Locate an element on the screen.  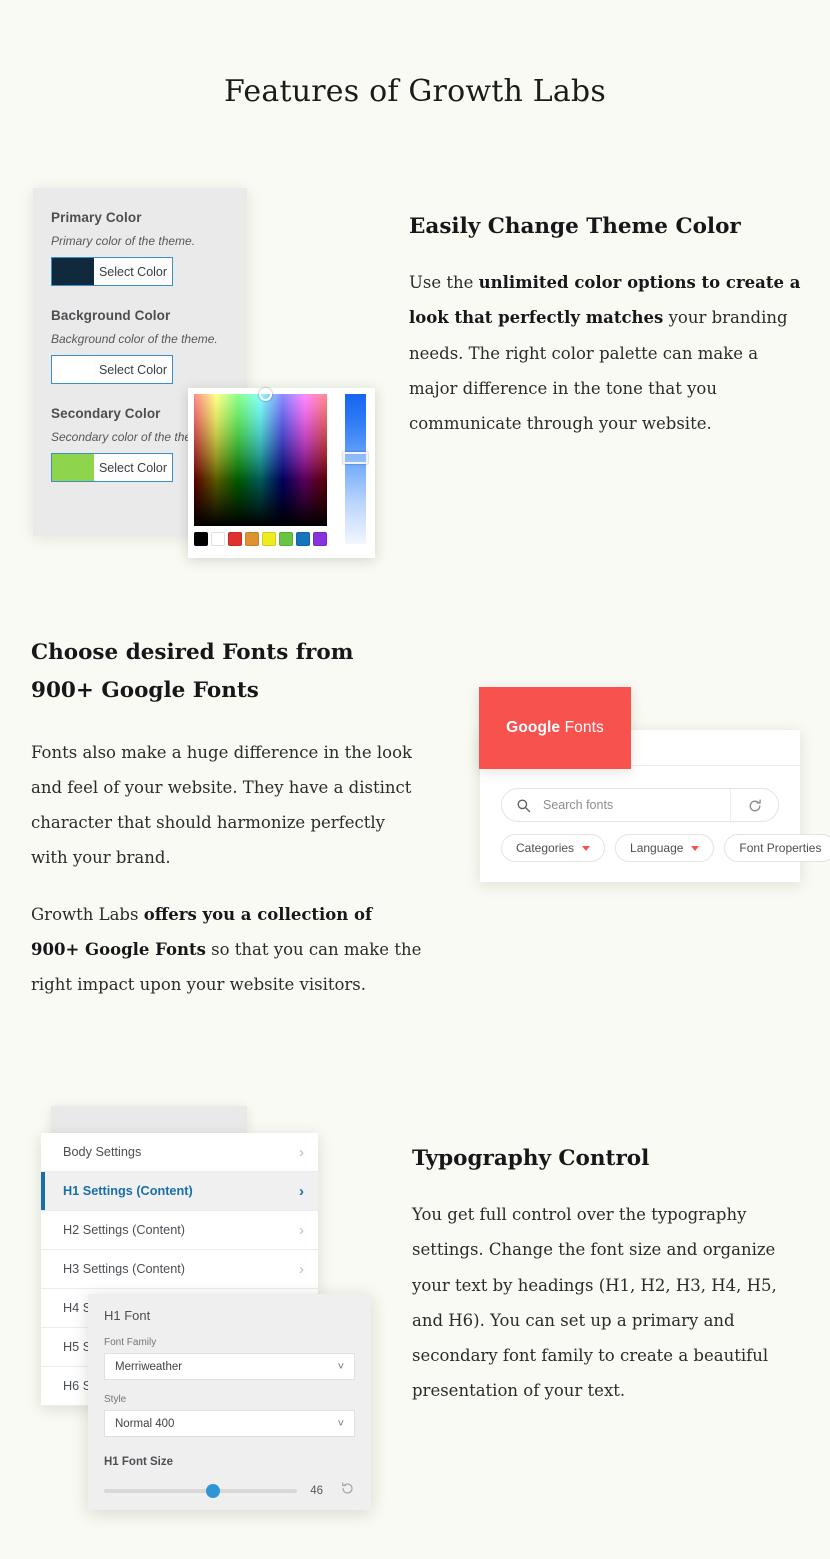
h1-font-size-control: 46 is located at coordinates (229, 1491).